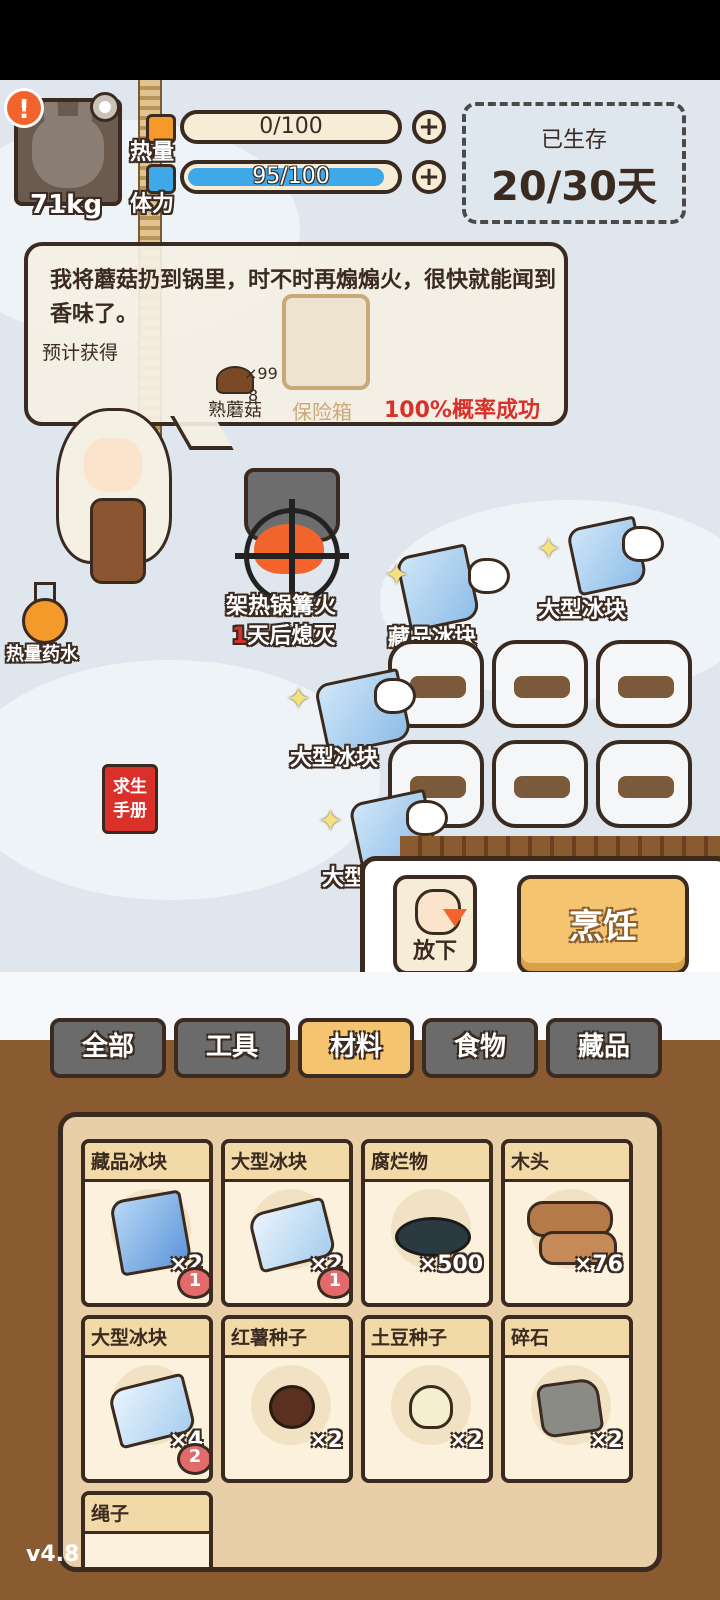  What do you see at coordinates (356, 1048) in the screenshot?
I see `tab-materials: 材料` at bounding box center [356, 1048].